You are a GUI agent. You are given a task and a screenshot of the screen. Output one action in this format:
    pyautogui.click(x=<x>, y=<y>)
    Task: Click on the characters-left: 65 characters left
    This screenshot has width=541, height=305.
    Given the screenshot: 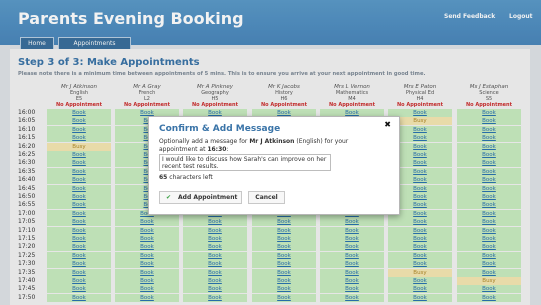 What is the action you would take?
    pyautogui.click(x=186, y=177)
    